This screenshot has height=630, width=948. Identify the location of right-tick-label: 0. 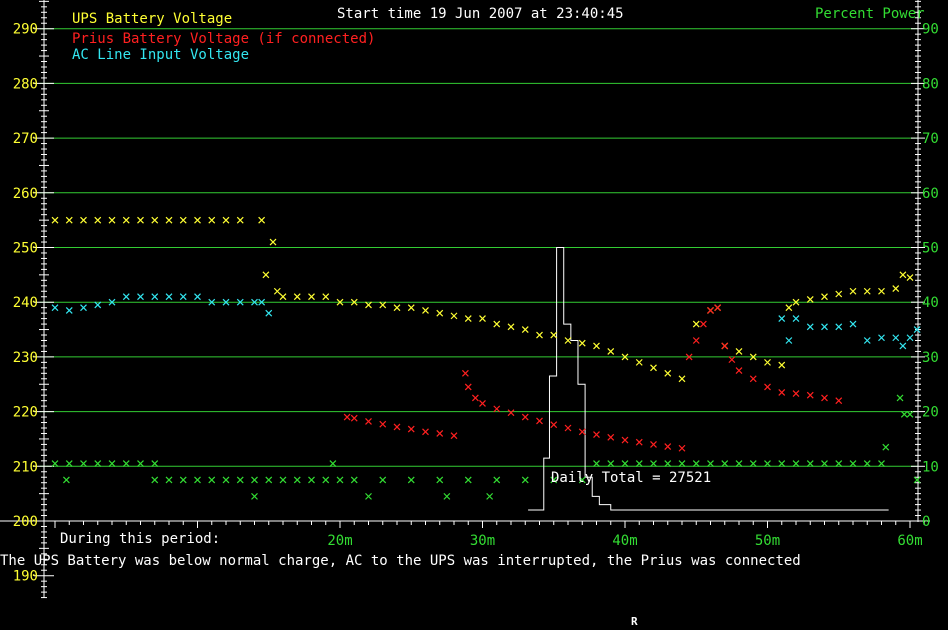
(926, 522).